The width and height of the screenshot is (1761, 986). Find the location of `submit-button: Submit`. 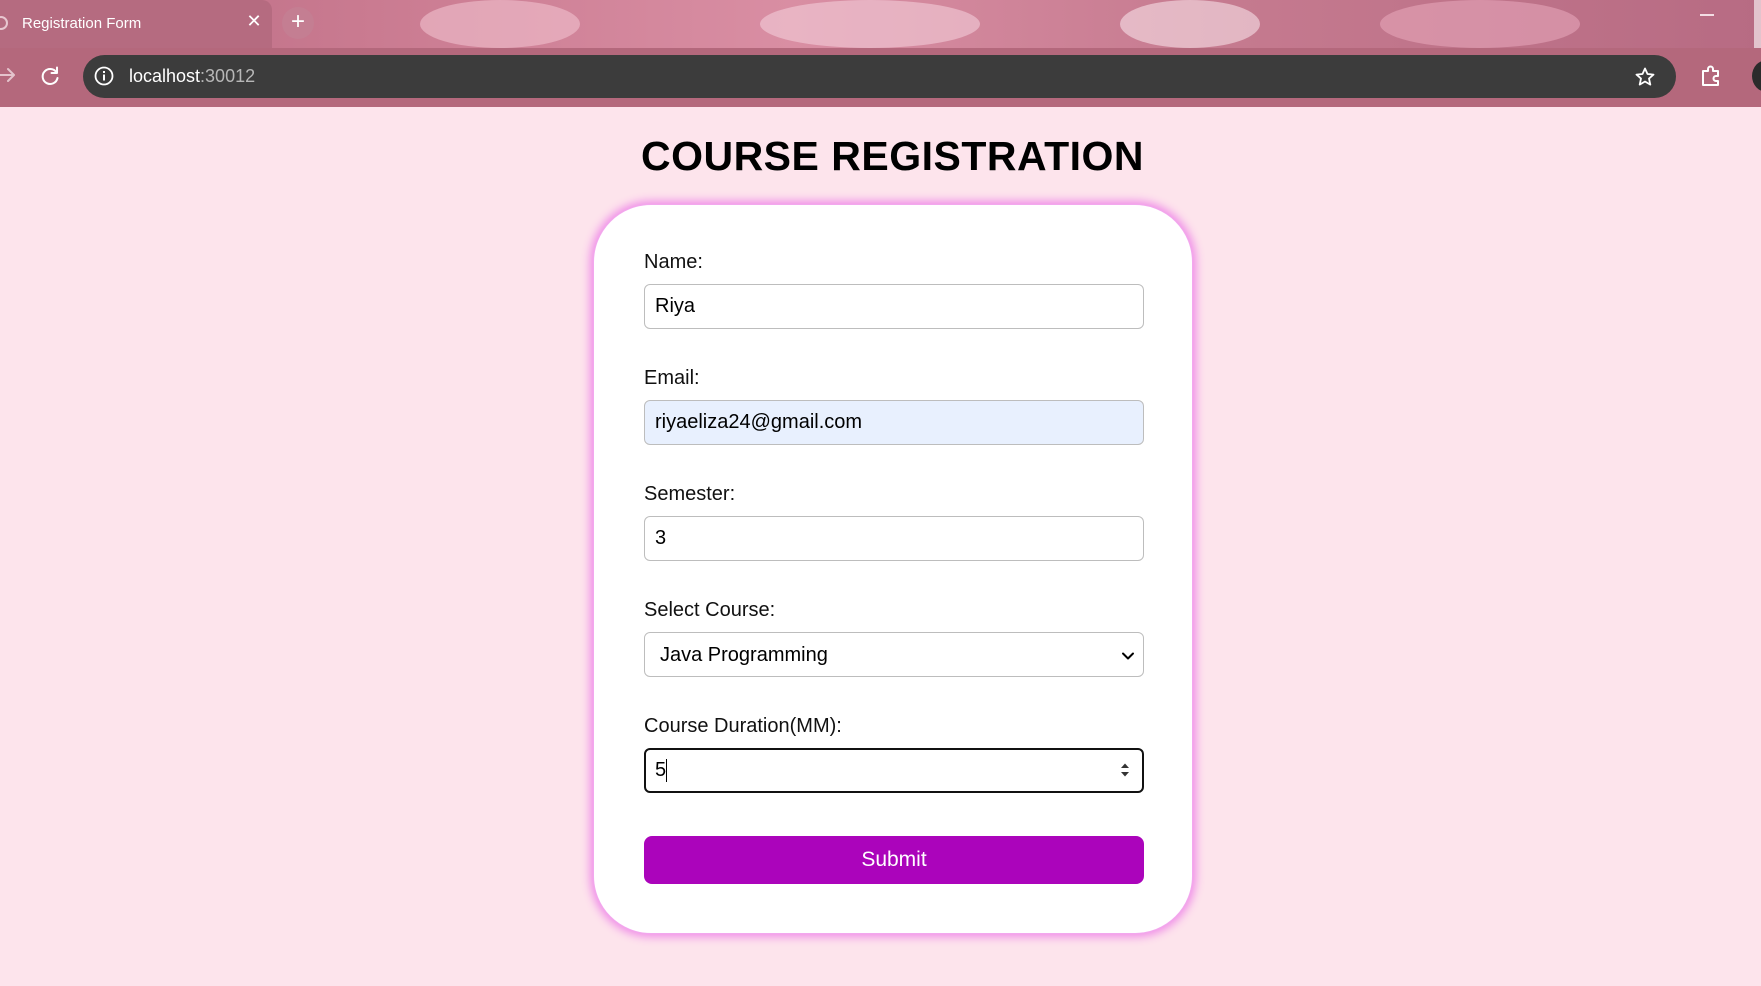

submit-button: Submit is located at coordinates (894, 860).